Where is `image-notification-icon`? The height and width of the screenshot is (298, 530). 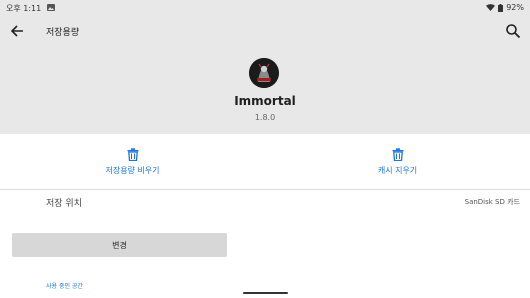
image-notification-icon is located at coordinates (51, 7).